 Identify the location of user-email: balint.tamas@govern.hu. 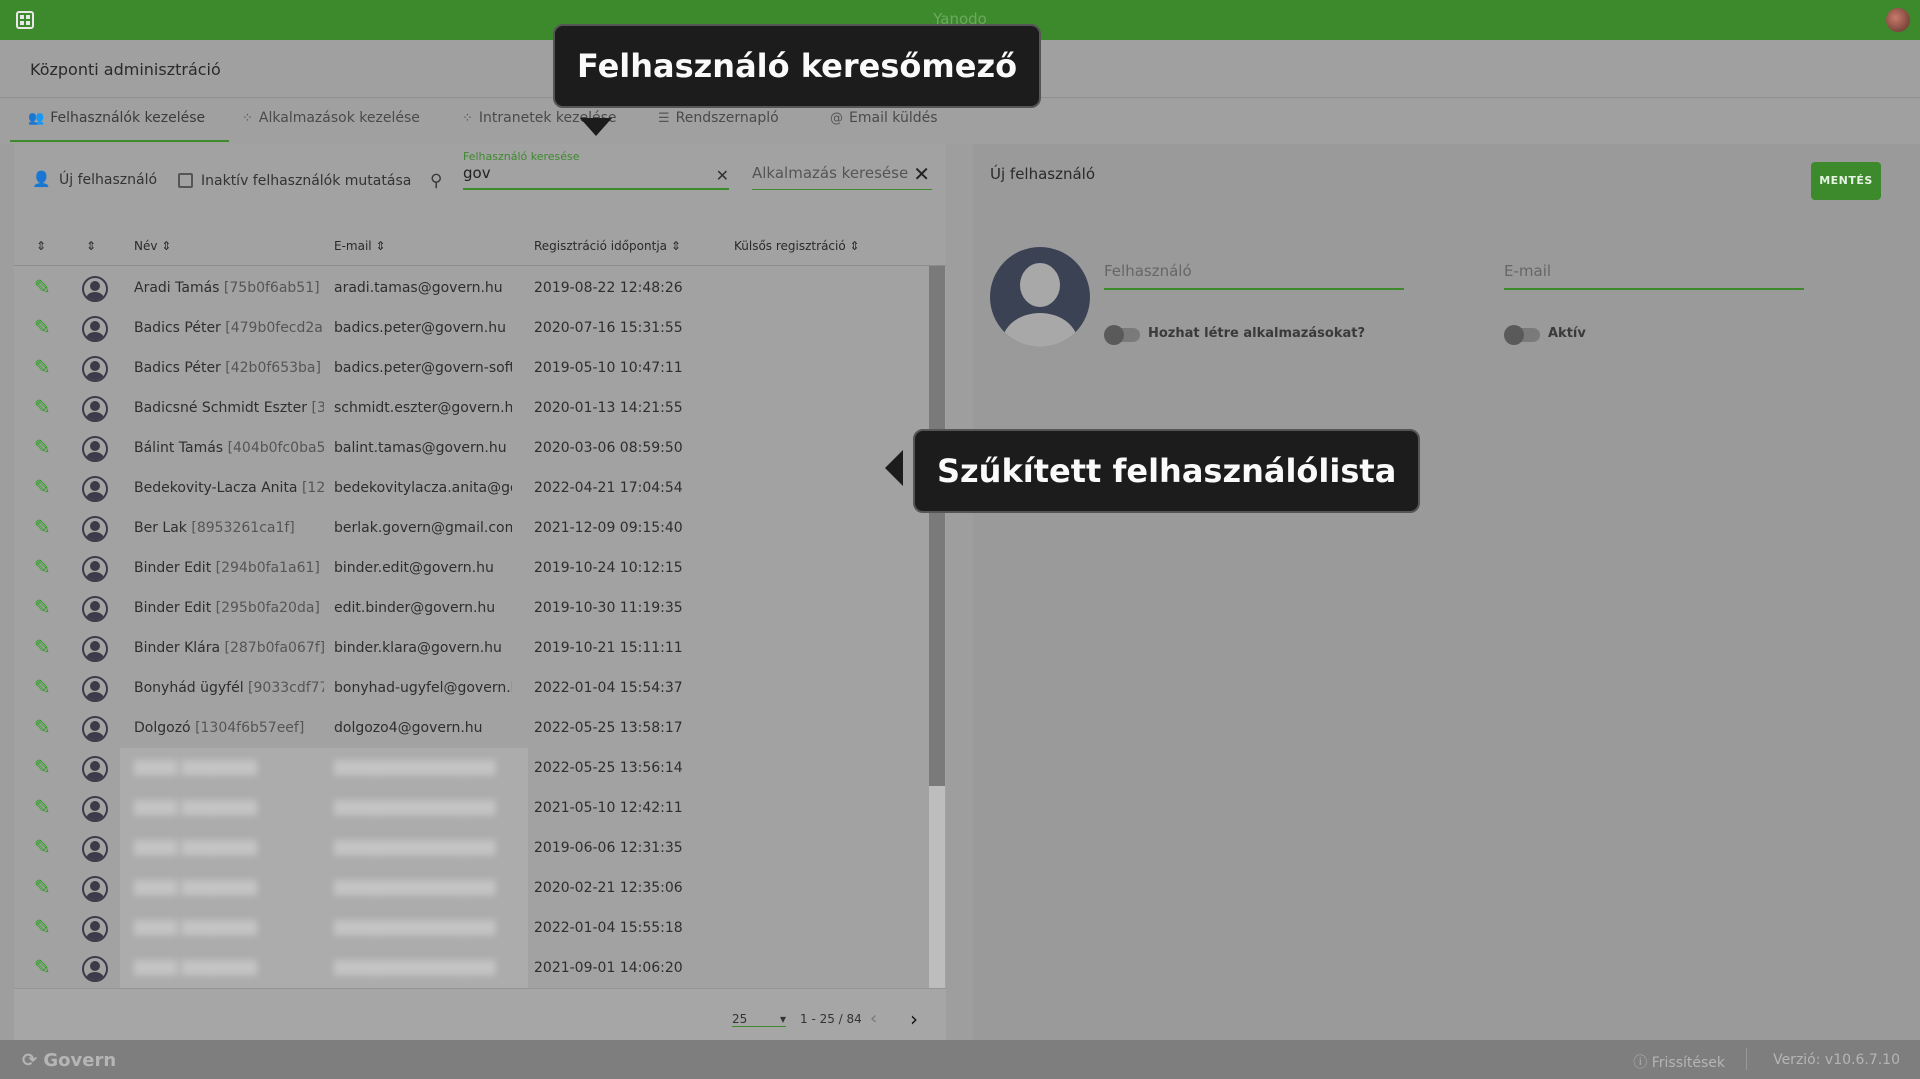
(420, 448).